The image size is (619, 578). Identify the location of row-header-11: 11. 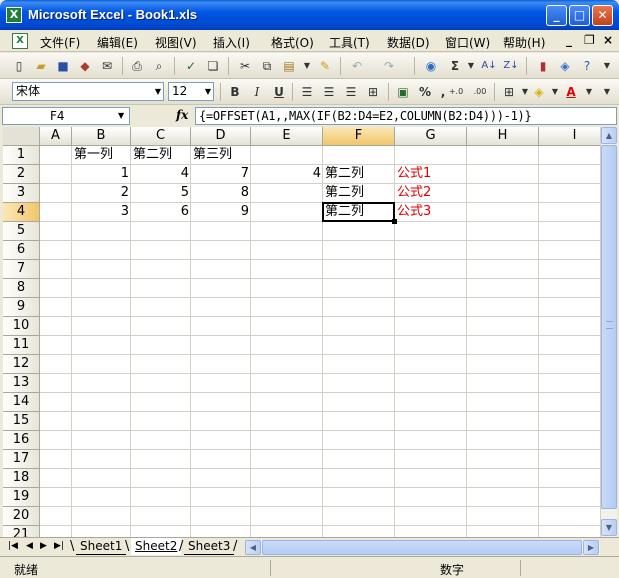
(21, 345).